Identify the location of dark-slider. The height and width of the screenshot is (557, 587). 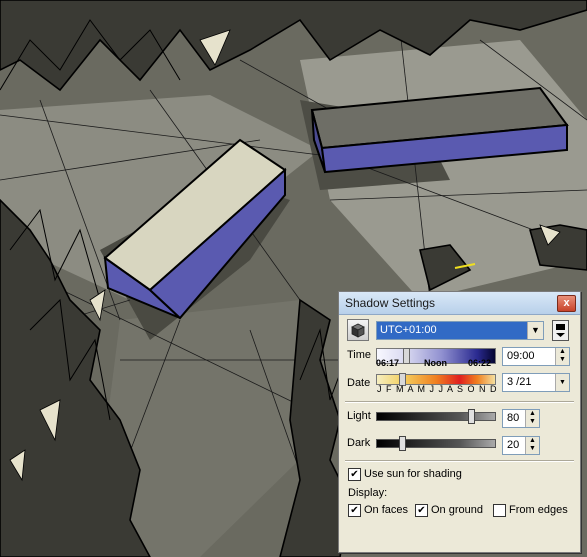
(436, 443).